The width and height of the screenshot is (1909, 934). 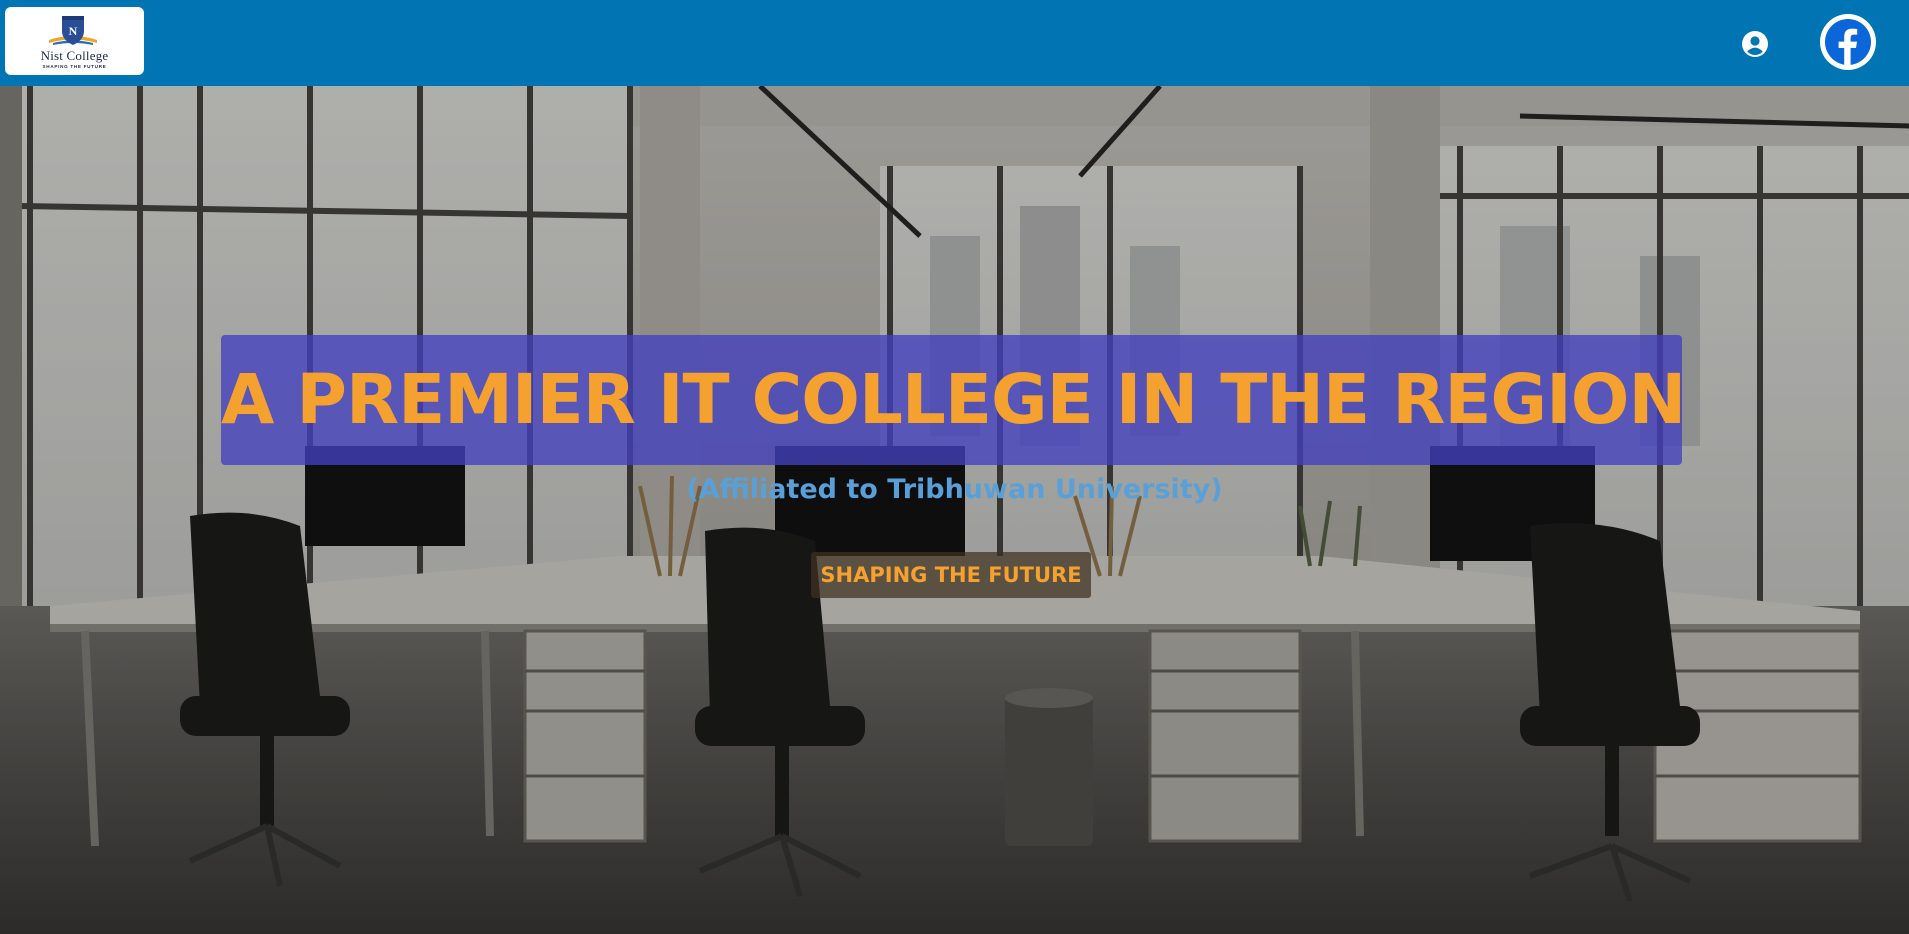 I want to click on facebook-link, so click(x=1848, y=42).